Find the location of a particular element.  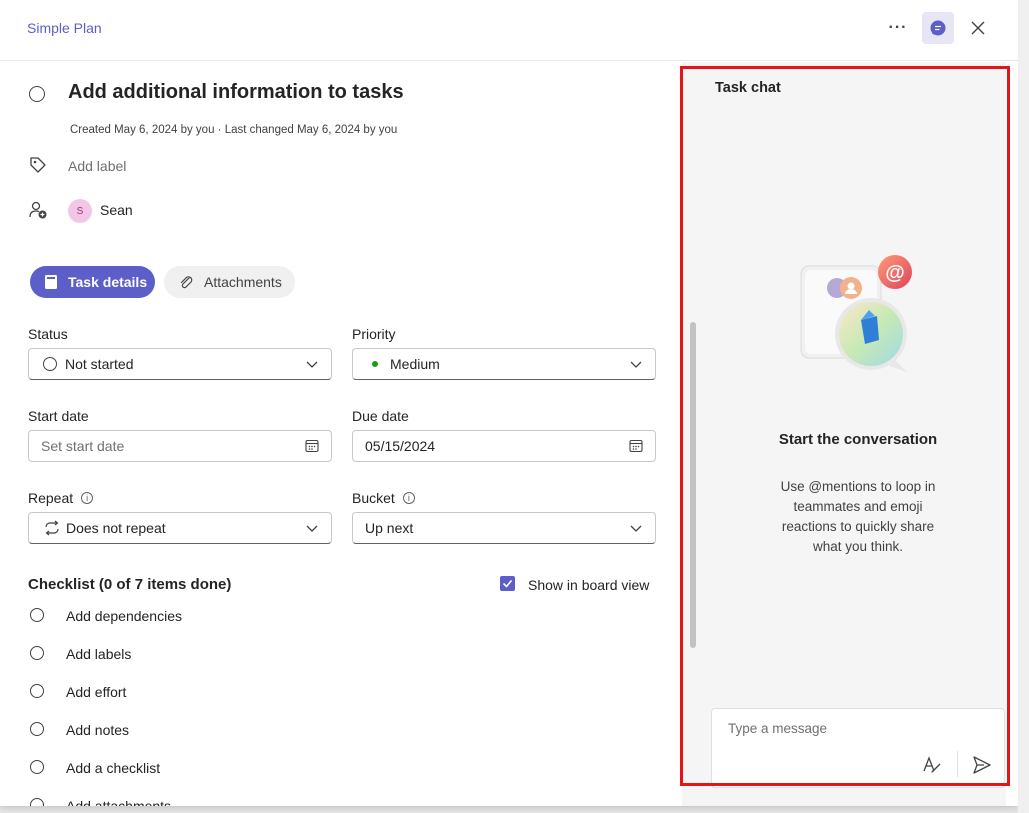

repeat-label-text: Repeat is located at coordinates (51, 498).